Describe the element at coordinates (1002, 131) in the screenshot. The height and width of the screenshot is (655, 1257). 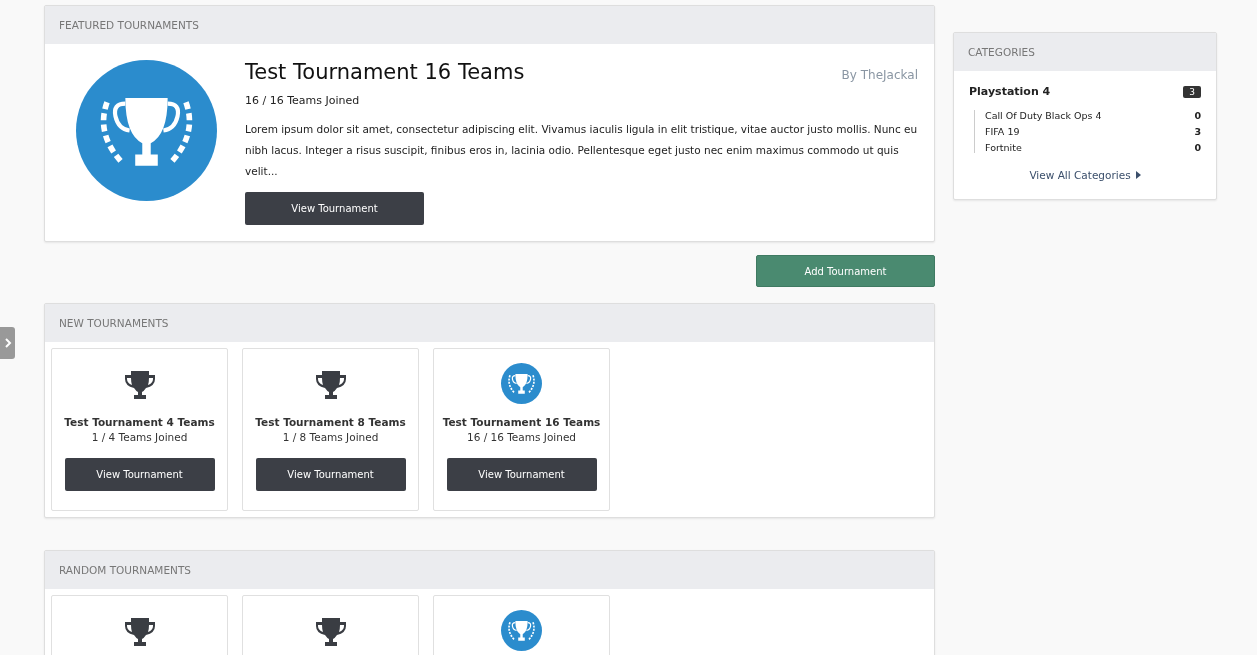
I see `subcategory-link: FIFA 19` at that location.